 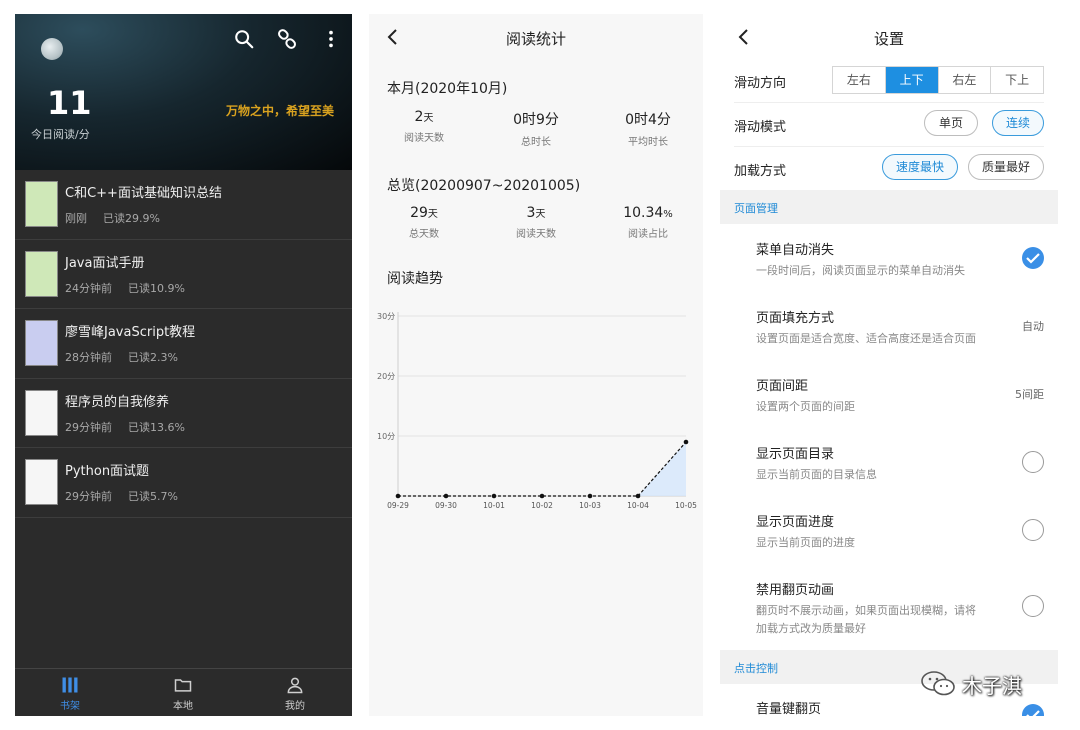 I want to click on show-progress-toggle, so click(x=1033, y=530).